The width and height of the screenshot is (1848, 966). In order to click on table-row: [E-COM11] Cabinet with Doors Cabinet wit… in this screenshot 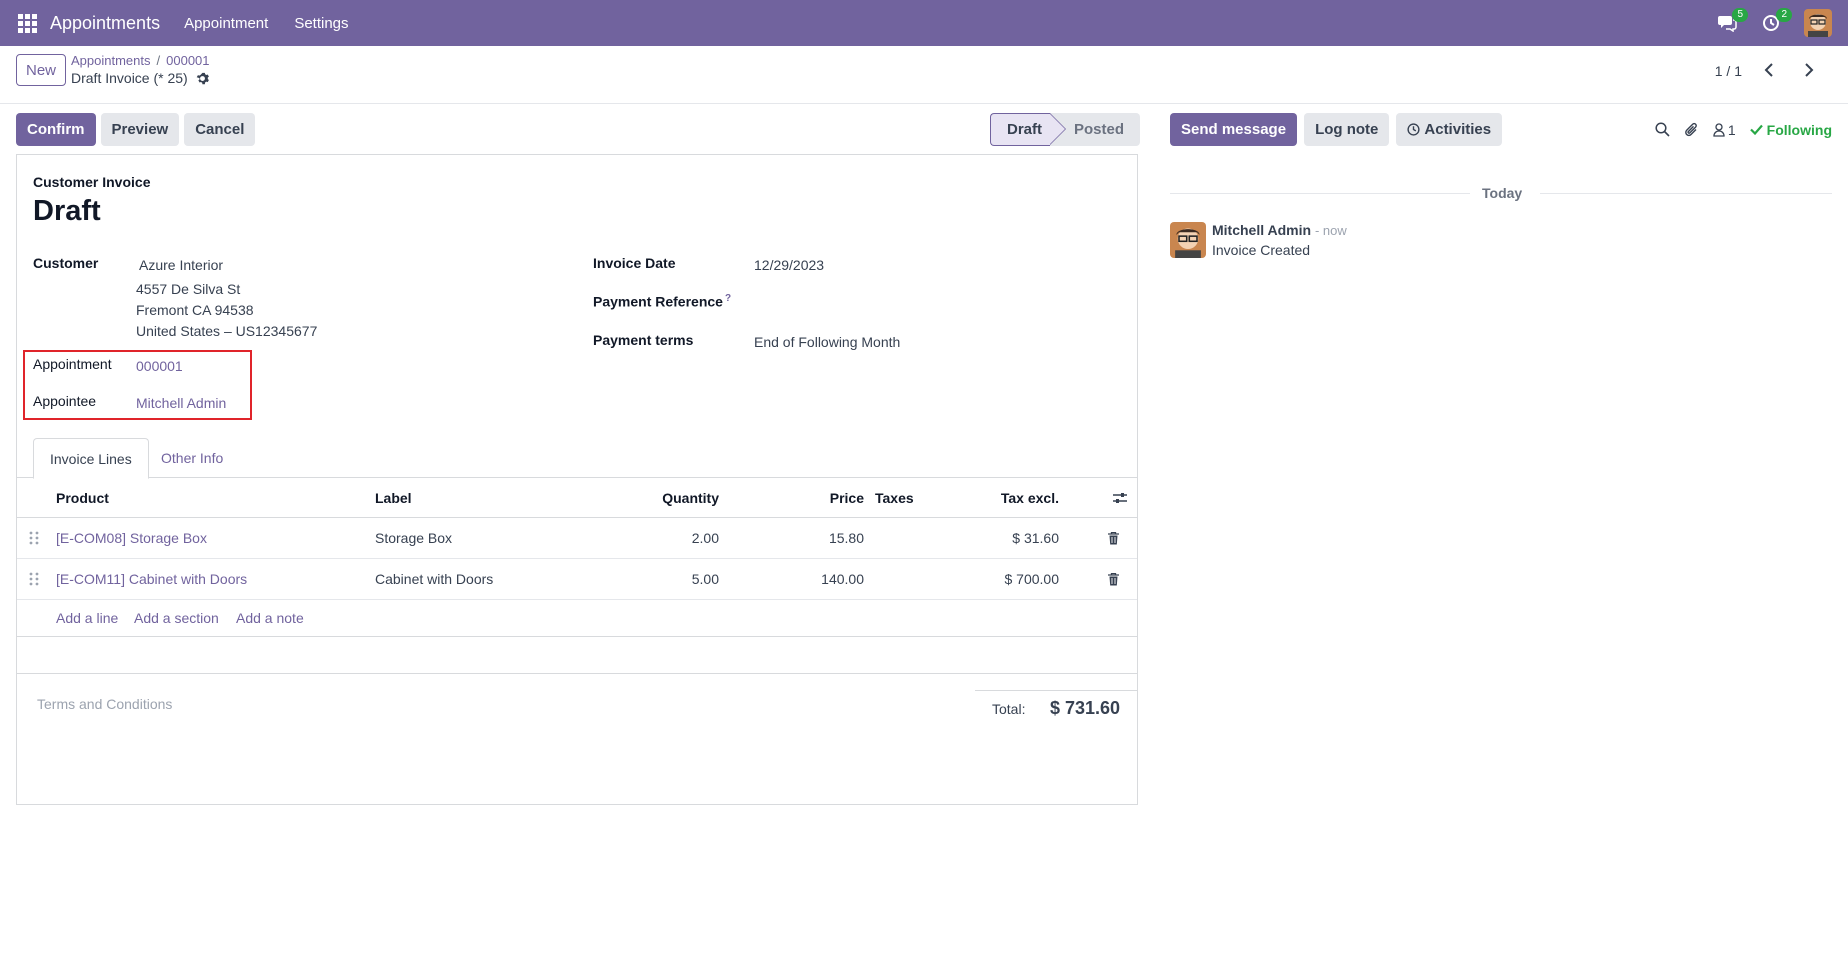, I will do `click(577, 579)`.